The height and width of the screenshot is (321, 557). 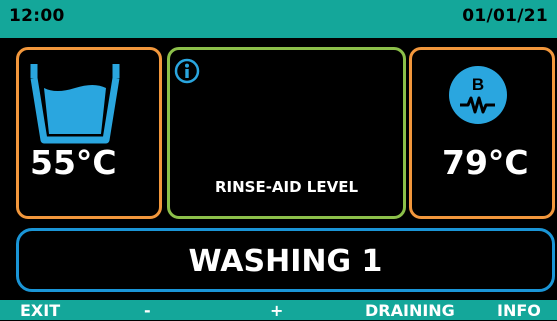 What do you see at coordinates (37, 16) in the screenshot?
I see `clock-time: 12:00` at bounding box center [37, 16].